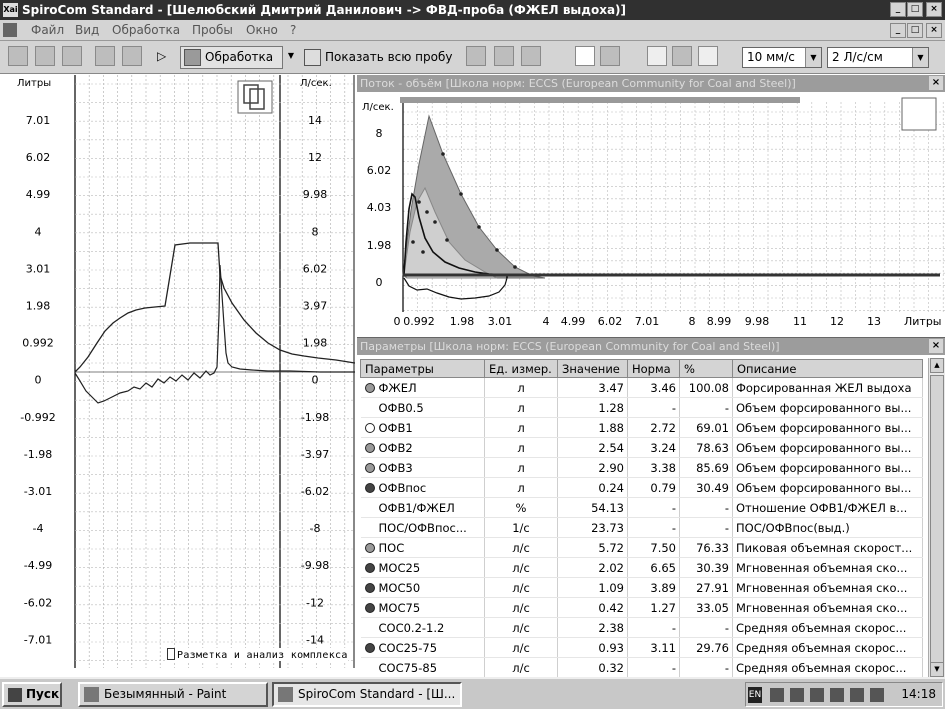 Image resolution: width=945 pixels, height=709 pixels. What do you see at coordinates (782, 57) in the screenshot?
I see `speed-select: 10 мм/с ▼` at bounding box center [782, 57].